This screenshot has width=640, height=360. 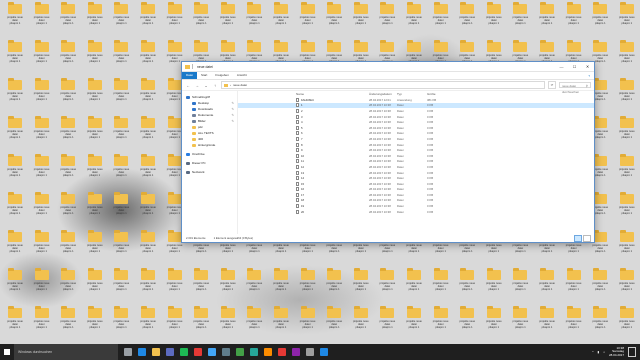 What do you see at coordinates (212, 352) in the screenshot?
I see `app-blue-icon` at bounding box center [212, 352].